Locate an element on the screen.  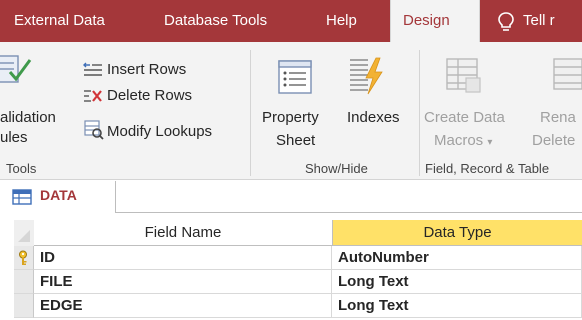
object-tab-label: DATA is located at coordinates (58, 195).